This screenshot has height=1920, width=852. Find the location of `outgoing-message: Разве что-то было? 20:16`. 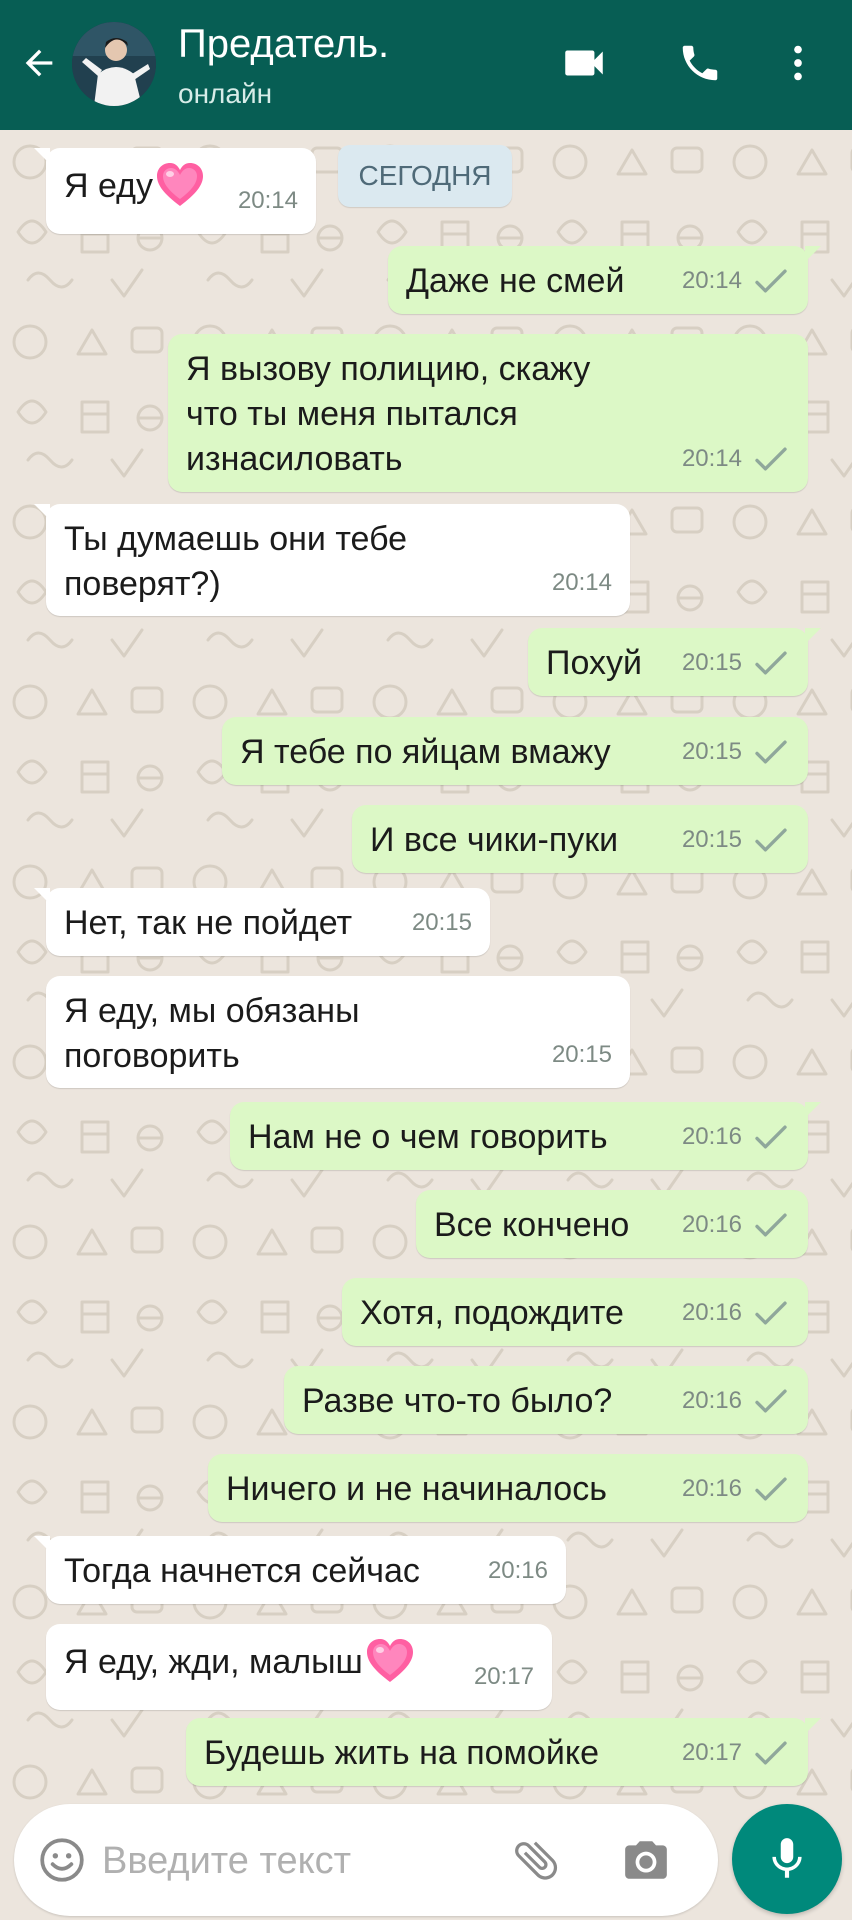

outgoing-message: Разве что-то было? 20:16 is located at coordinates (546, 1400).